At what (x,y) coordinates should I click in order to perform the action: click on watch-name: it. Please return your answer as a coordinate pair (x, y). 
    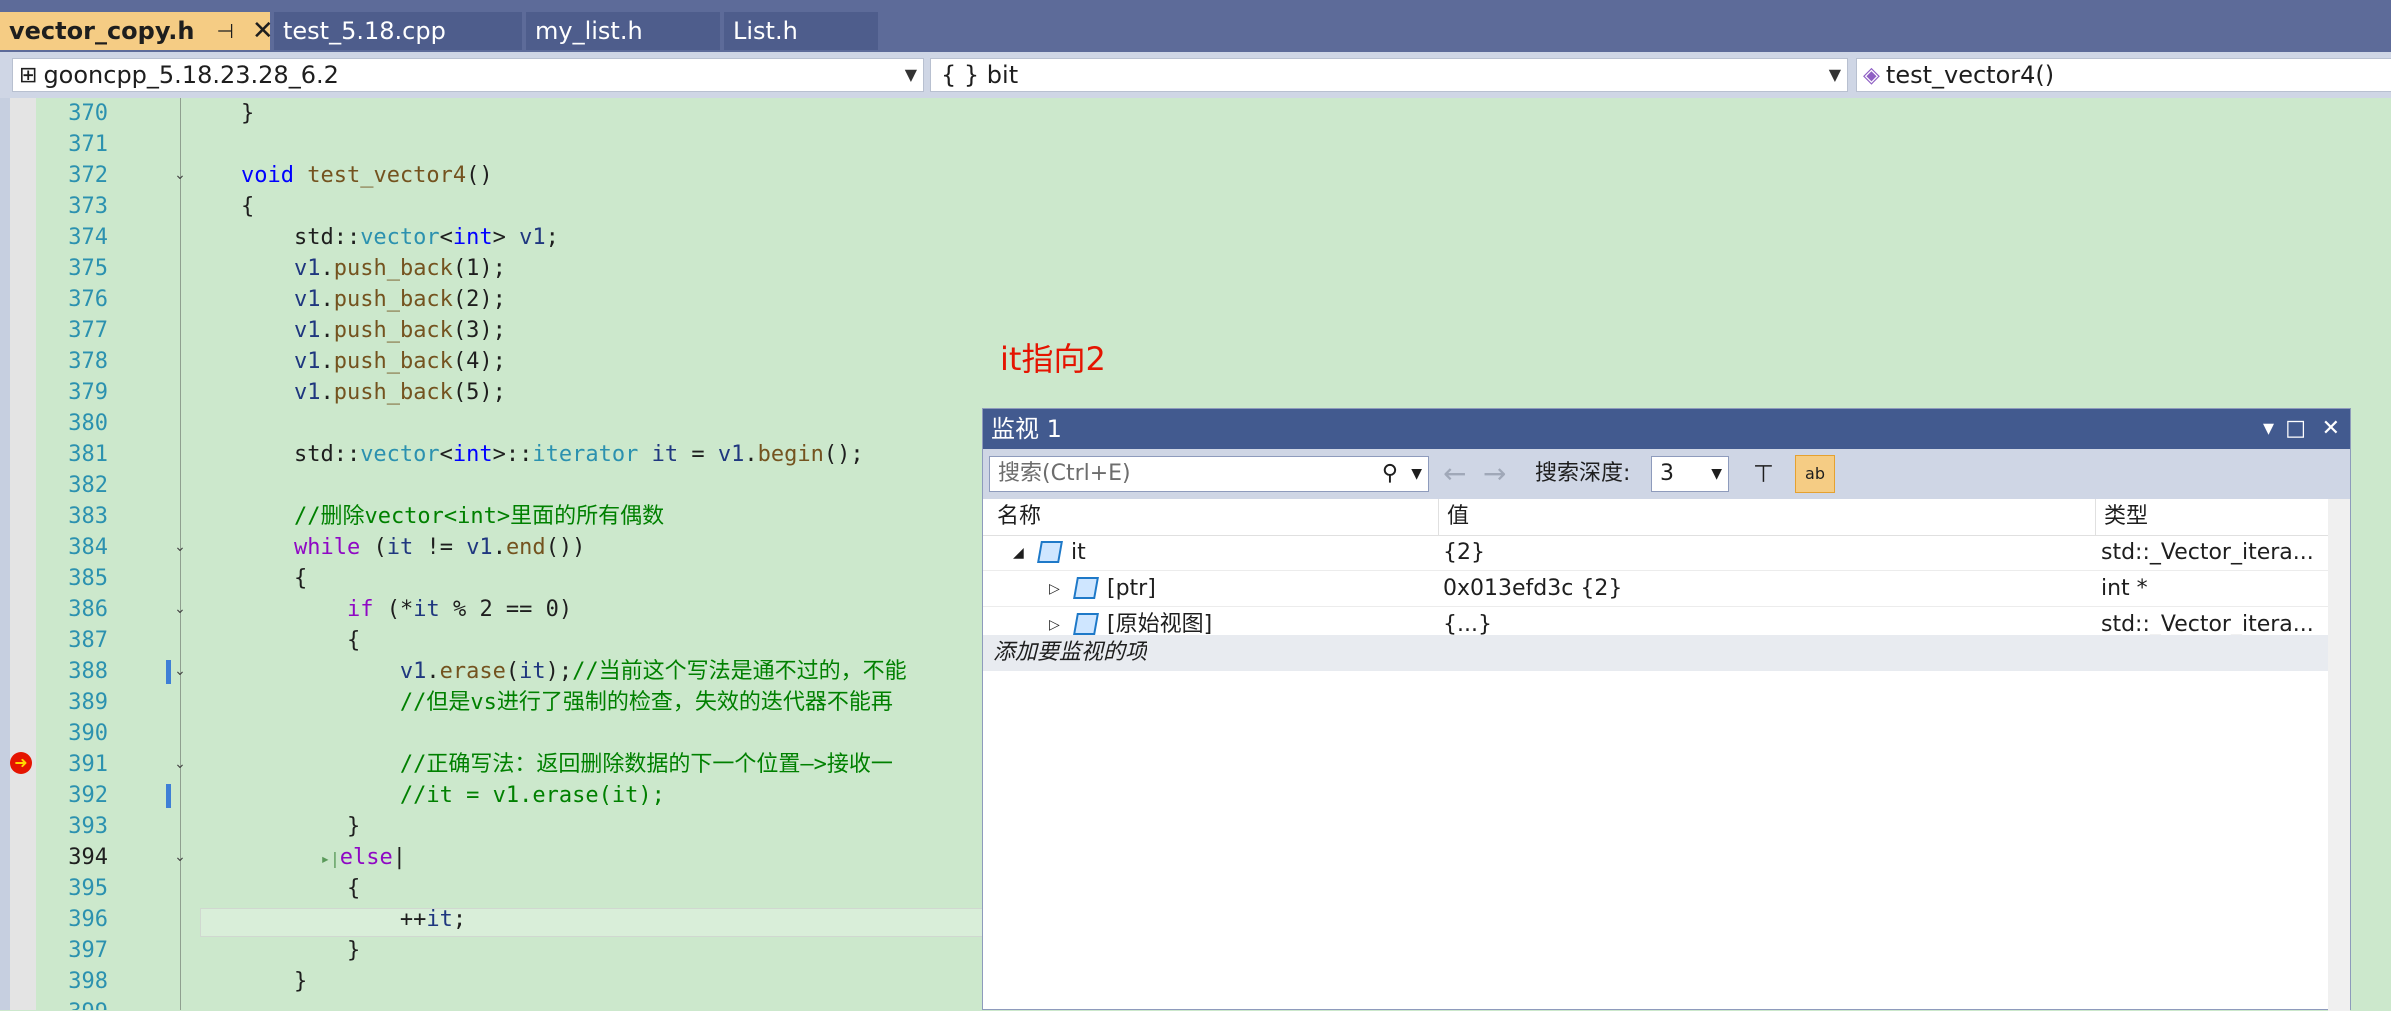
    Looking at the image, I should click on (1078, 552).